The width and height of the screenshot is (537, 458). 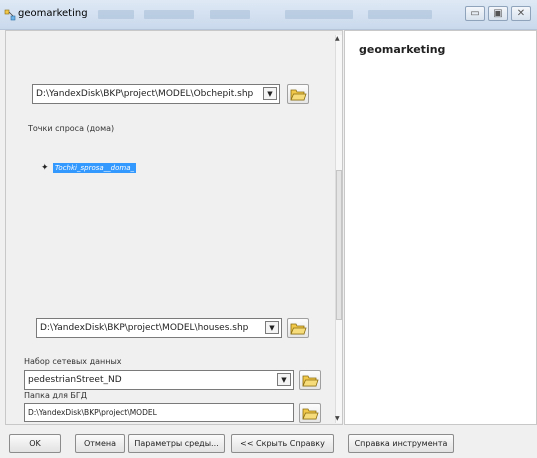 I want to click on help-title: geomarketing, so click(x=402, y=49).